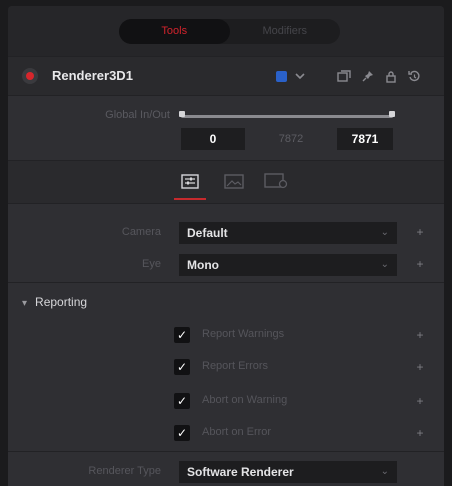 The image size is (452, 486). I want to click on tab-group: Tools Modifiers, so click(229, 31).